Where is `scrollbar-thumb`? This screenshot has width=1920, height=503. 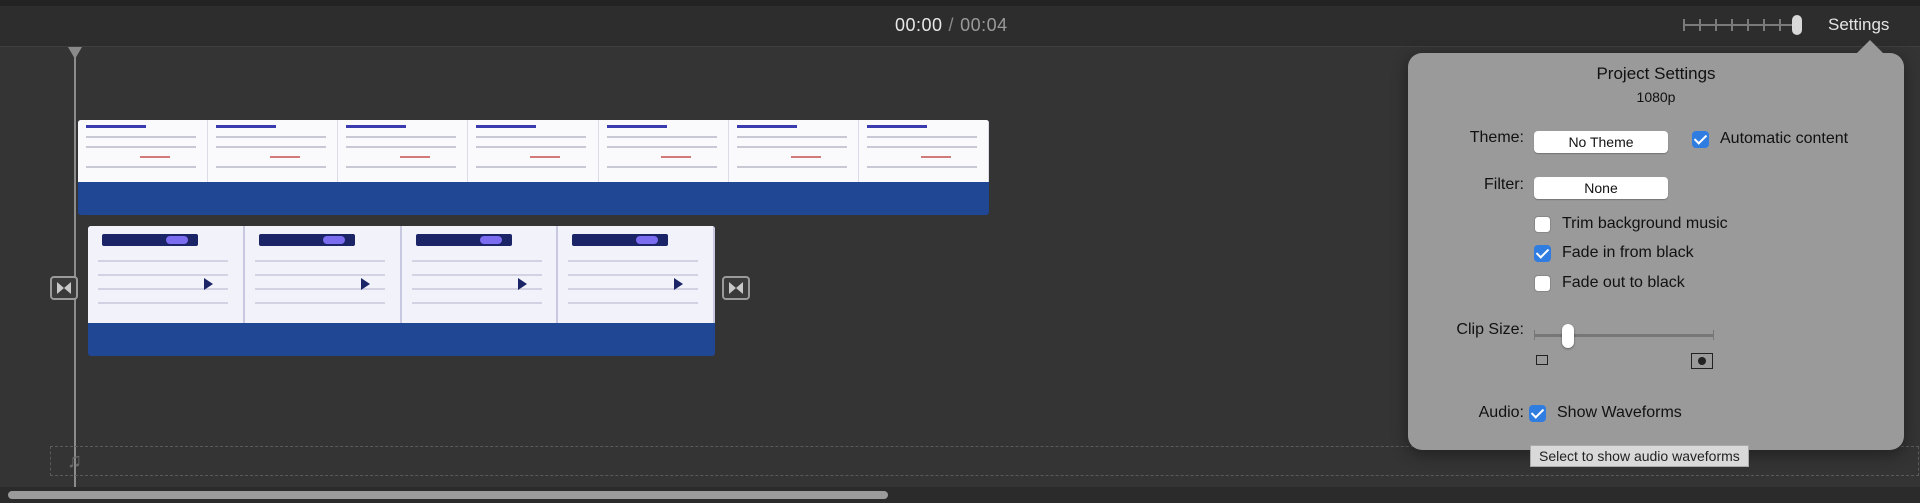
scrollbar-thumb is located at coordinates (448, 495).